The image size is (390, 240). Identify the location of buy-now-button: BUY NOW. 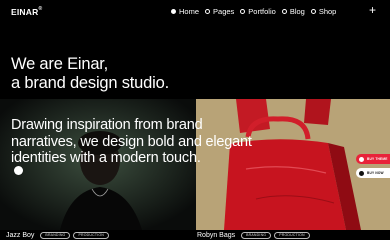
(373, 173).